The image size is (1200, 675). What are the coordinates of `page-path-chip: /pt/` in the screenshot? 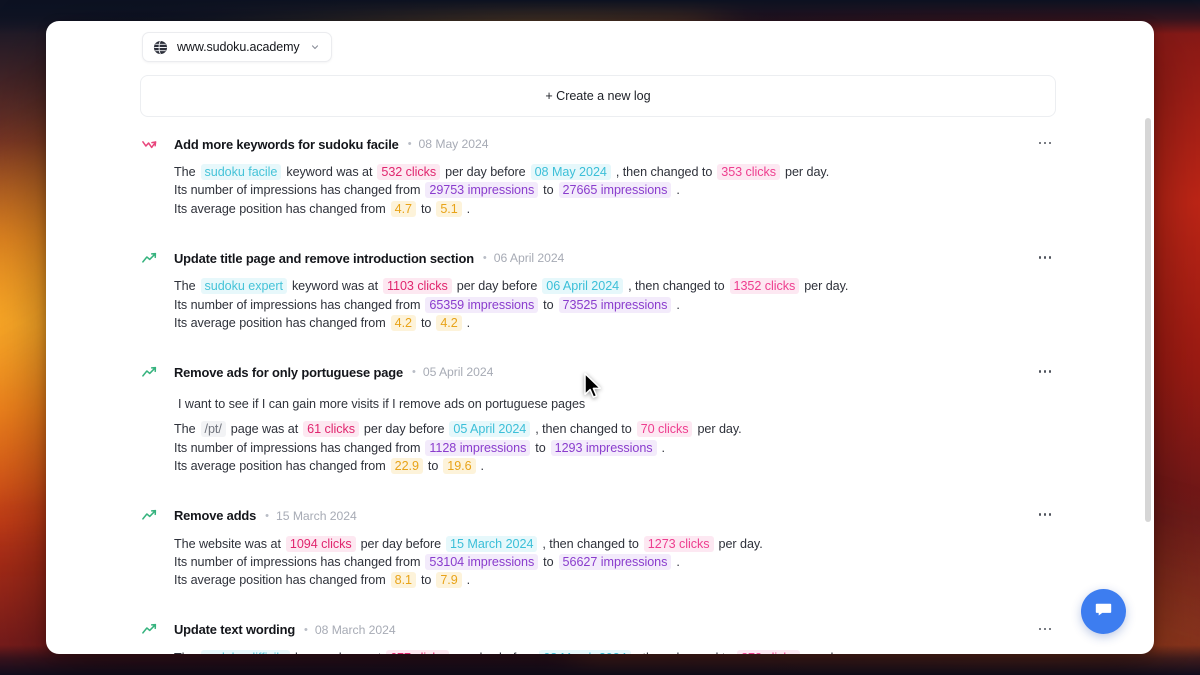 It's located at (213, 429).